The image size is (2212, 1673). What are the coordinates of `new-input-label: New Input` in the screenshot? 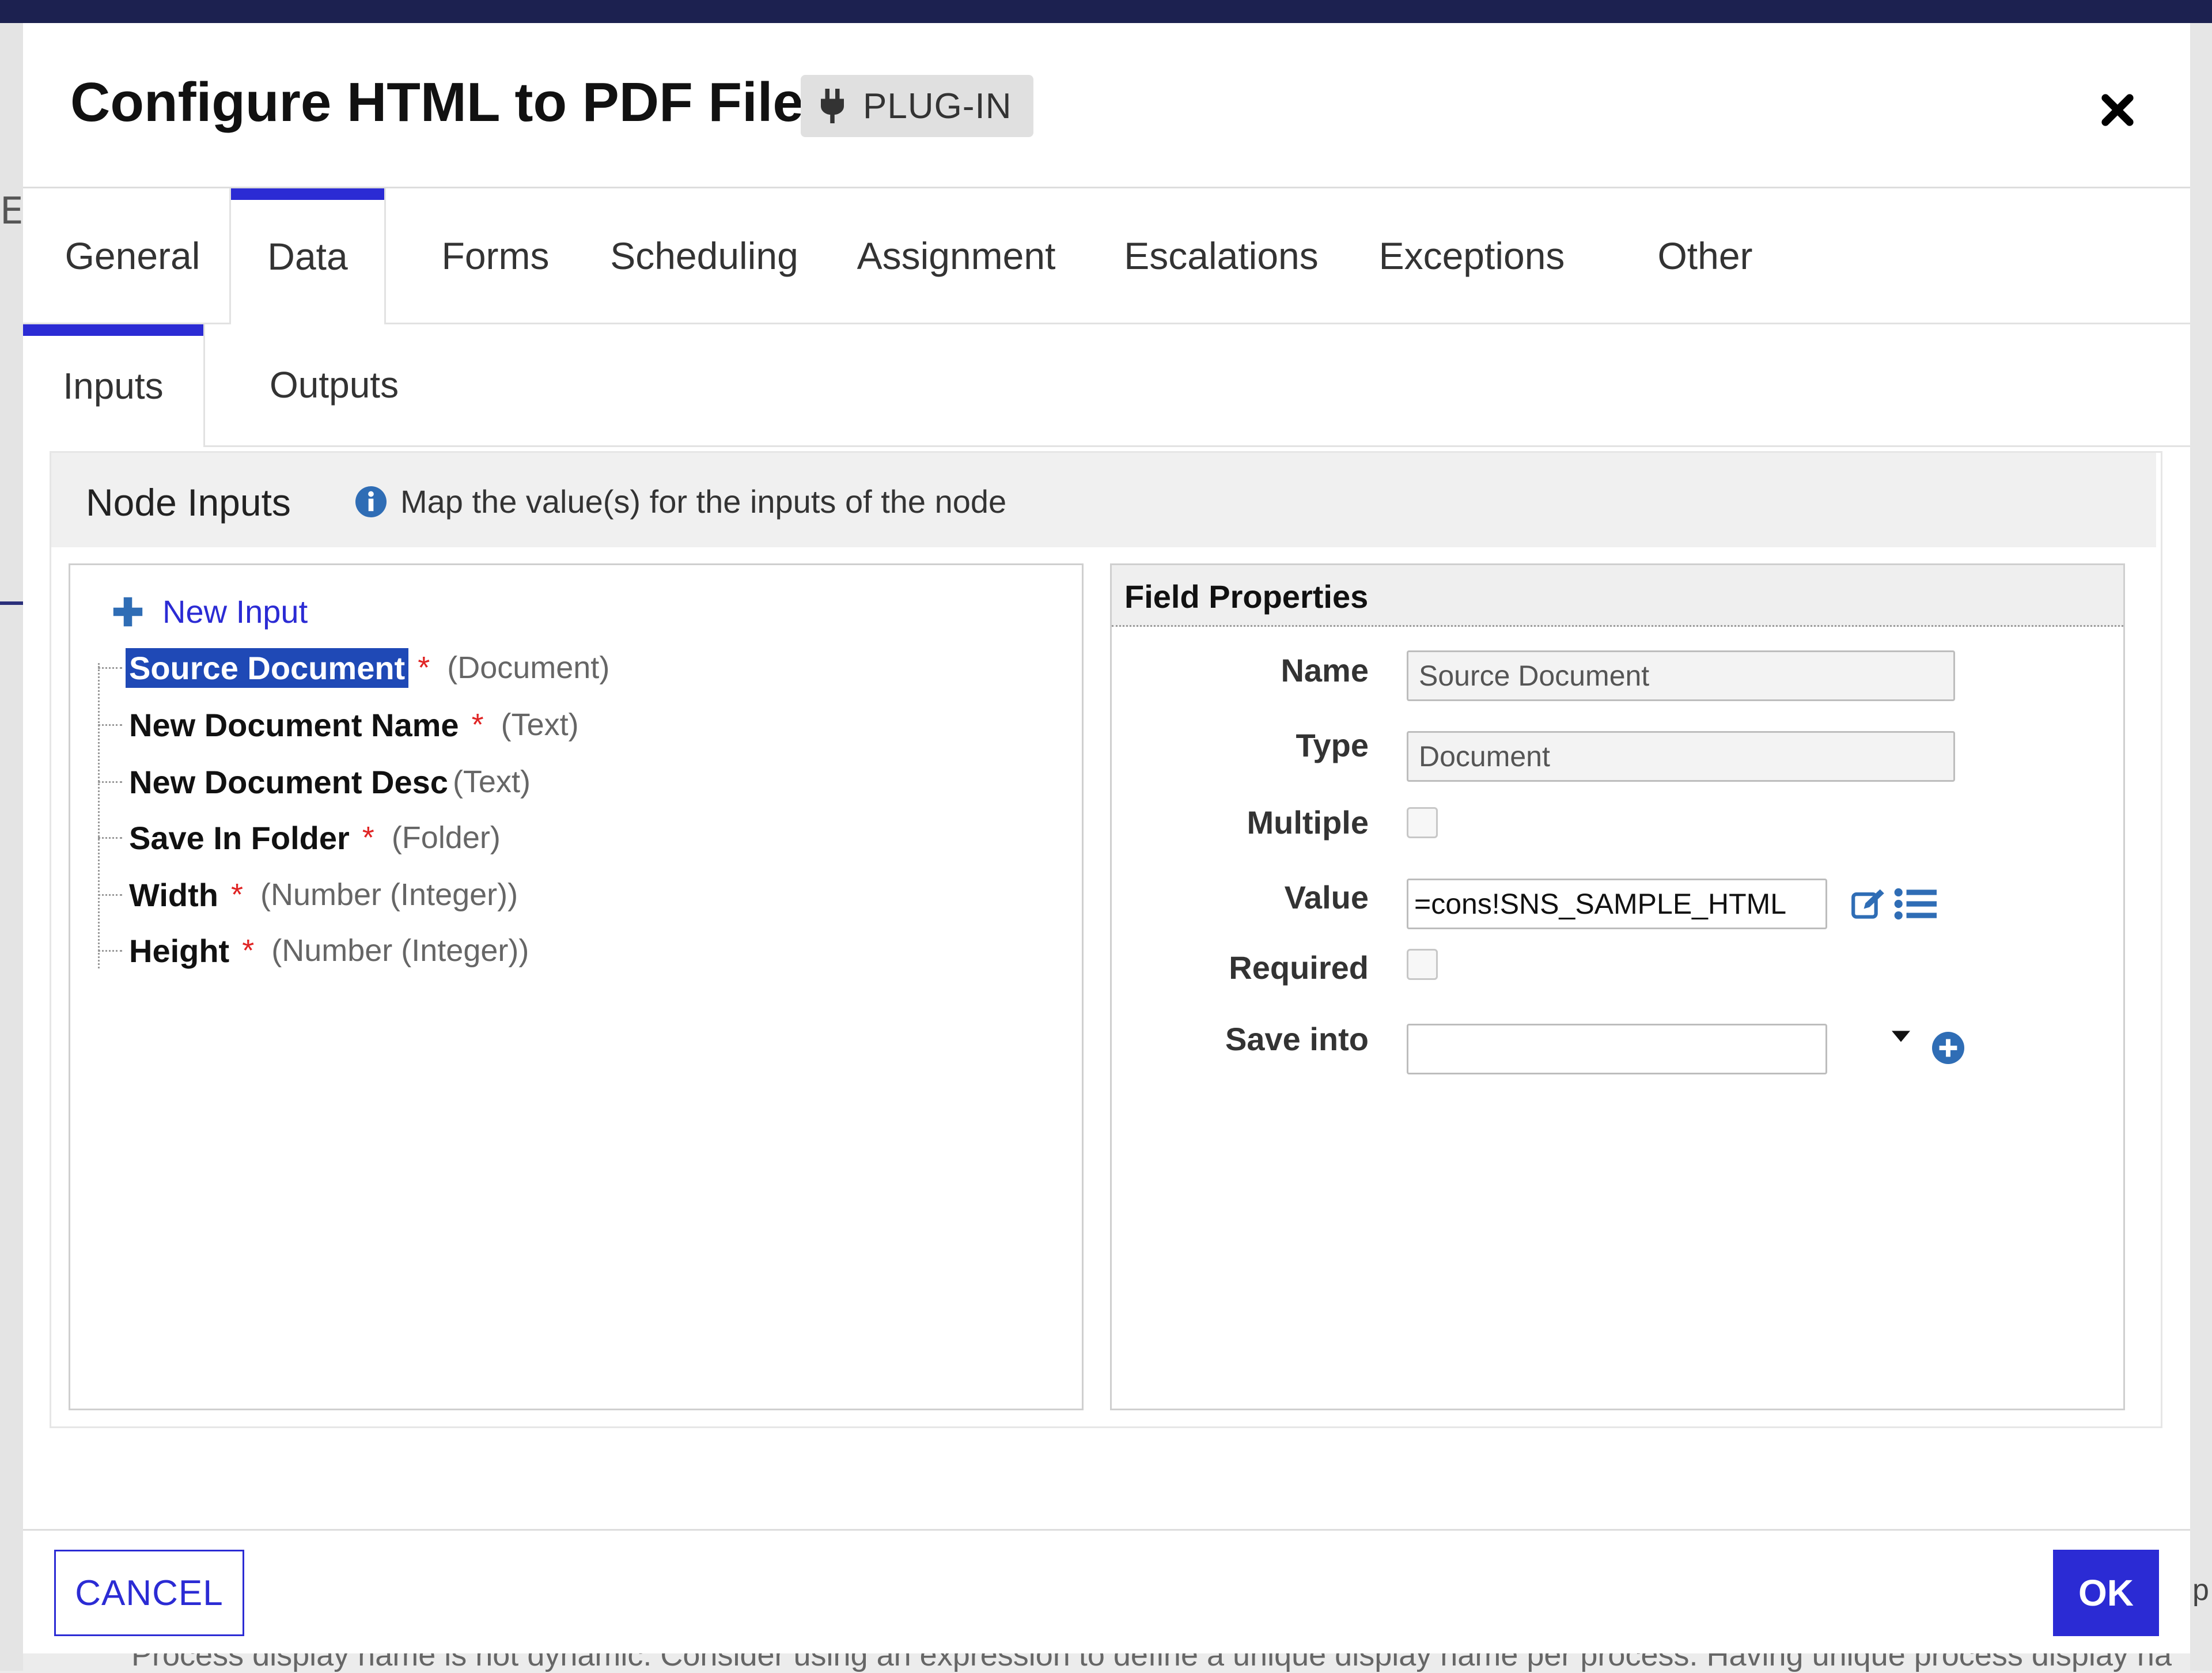 It's located at (235, 612).